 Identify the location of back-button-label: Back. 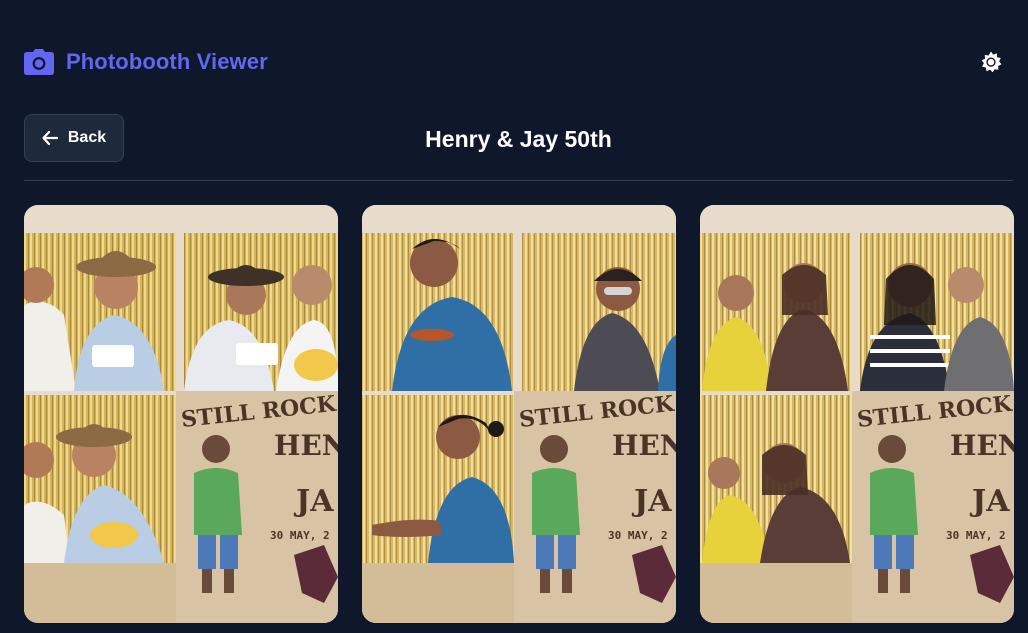
(87, 137).